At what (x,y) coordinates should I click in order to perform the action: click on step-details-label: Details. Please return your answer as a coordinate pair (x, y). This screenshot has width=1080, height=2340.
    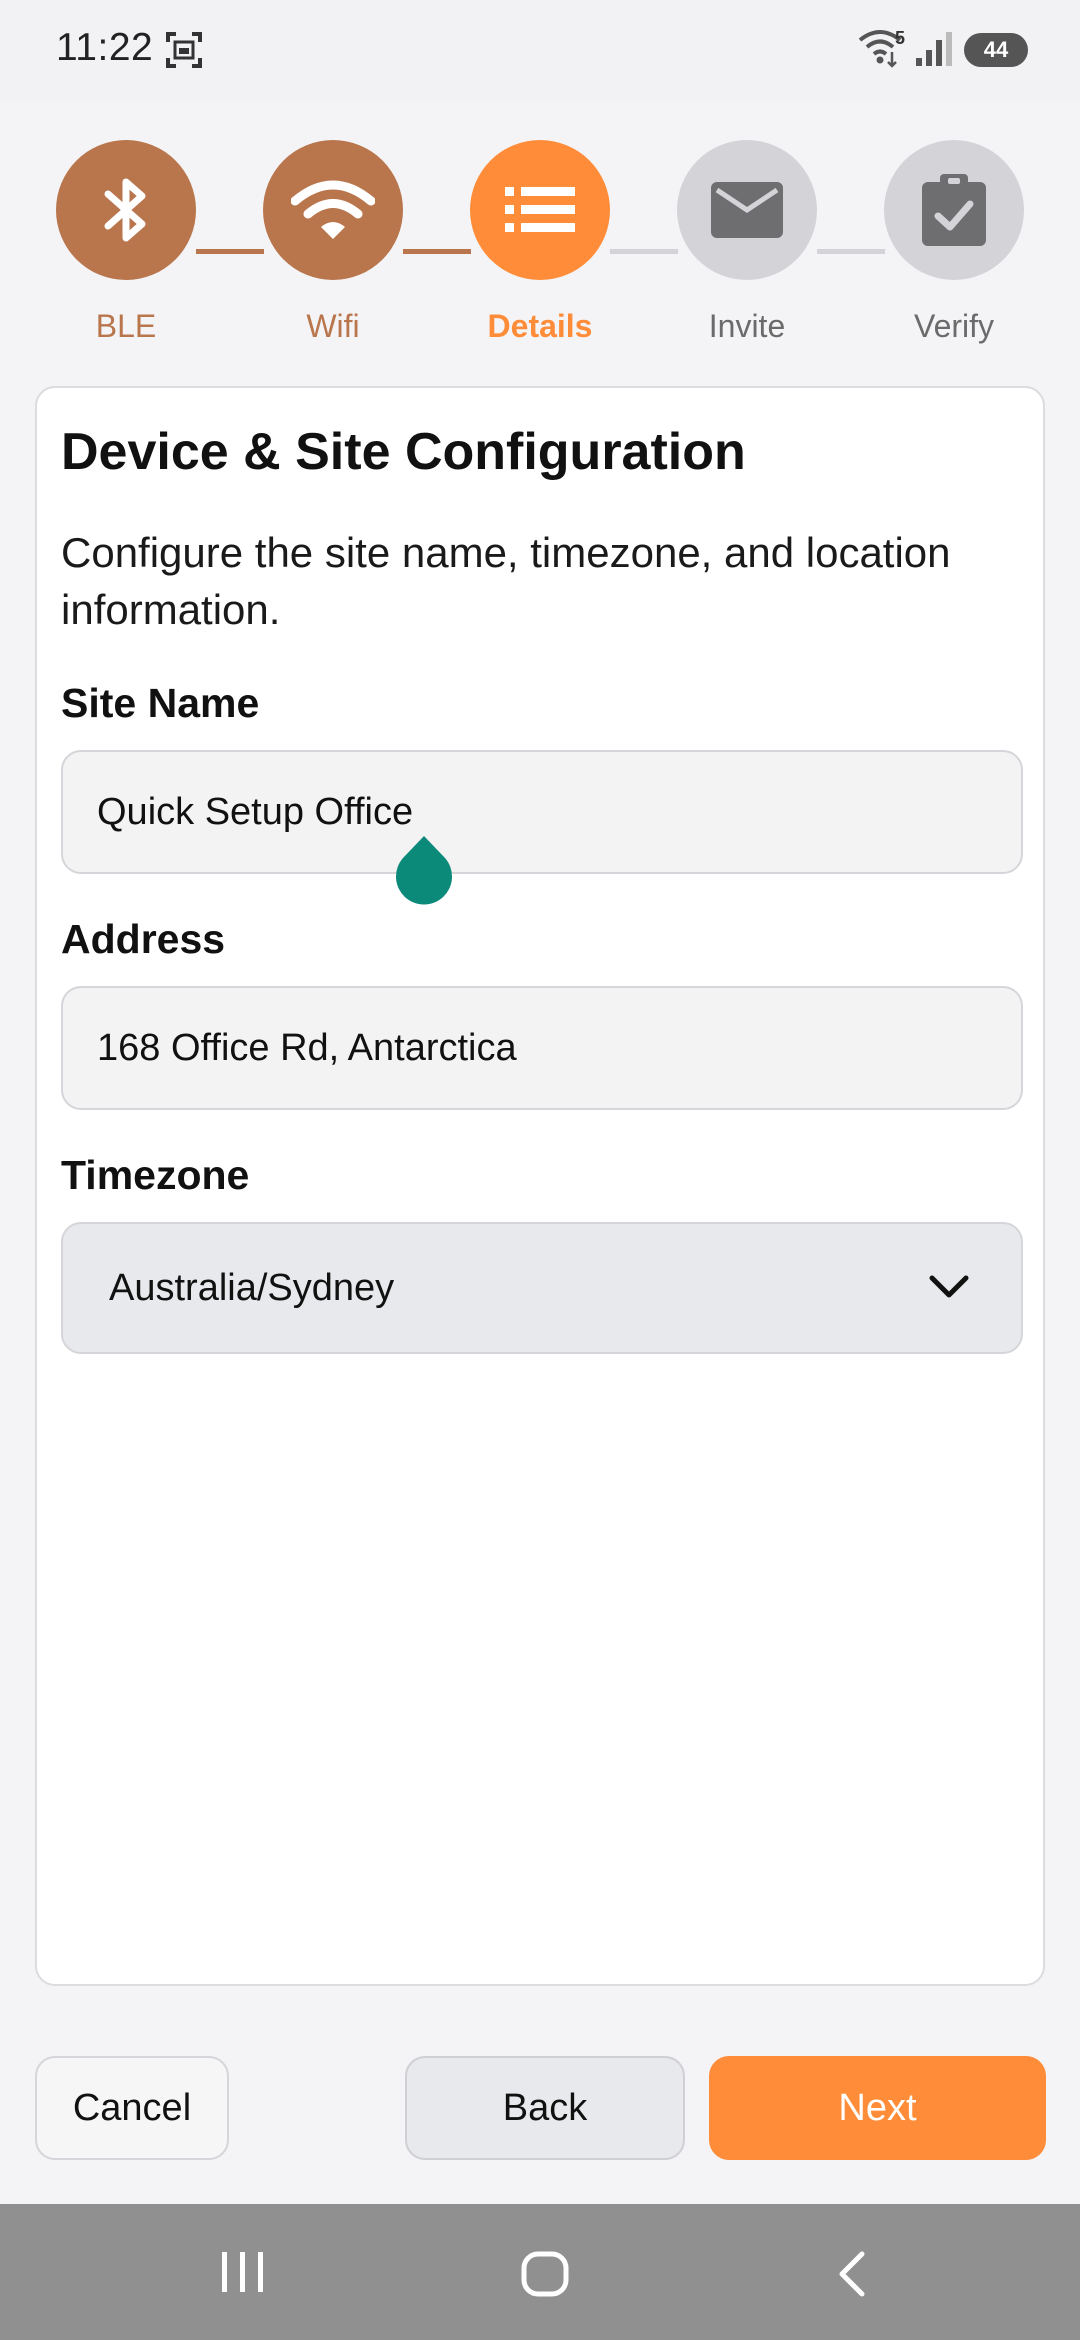
    Looking at the image, I should click on (540, 326).